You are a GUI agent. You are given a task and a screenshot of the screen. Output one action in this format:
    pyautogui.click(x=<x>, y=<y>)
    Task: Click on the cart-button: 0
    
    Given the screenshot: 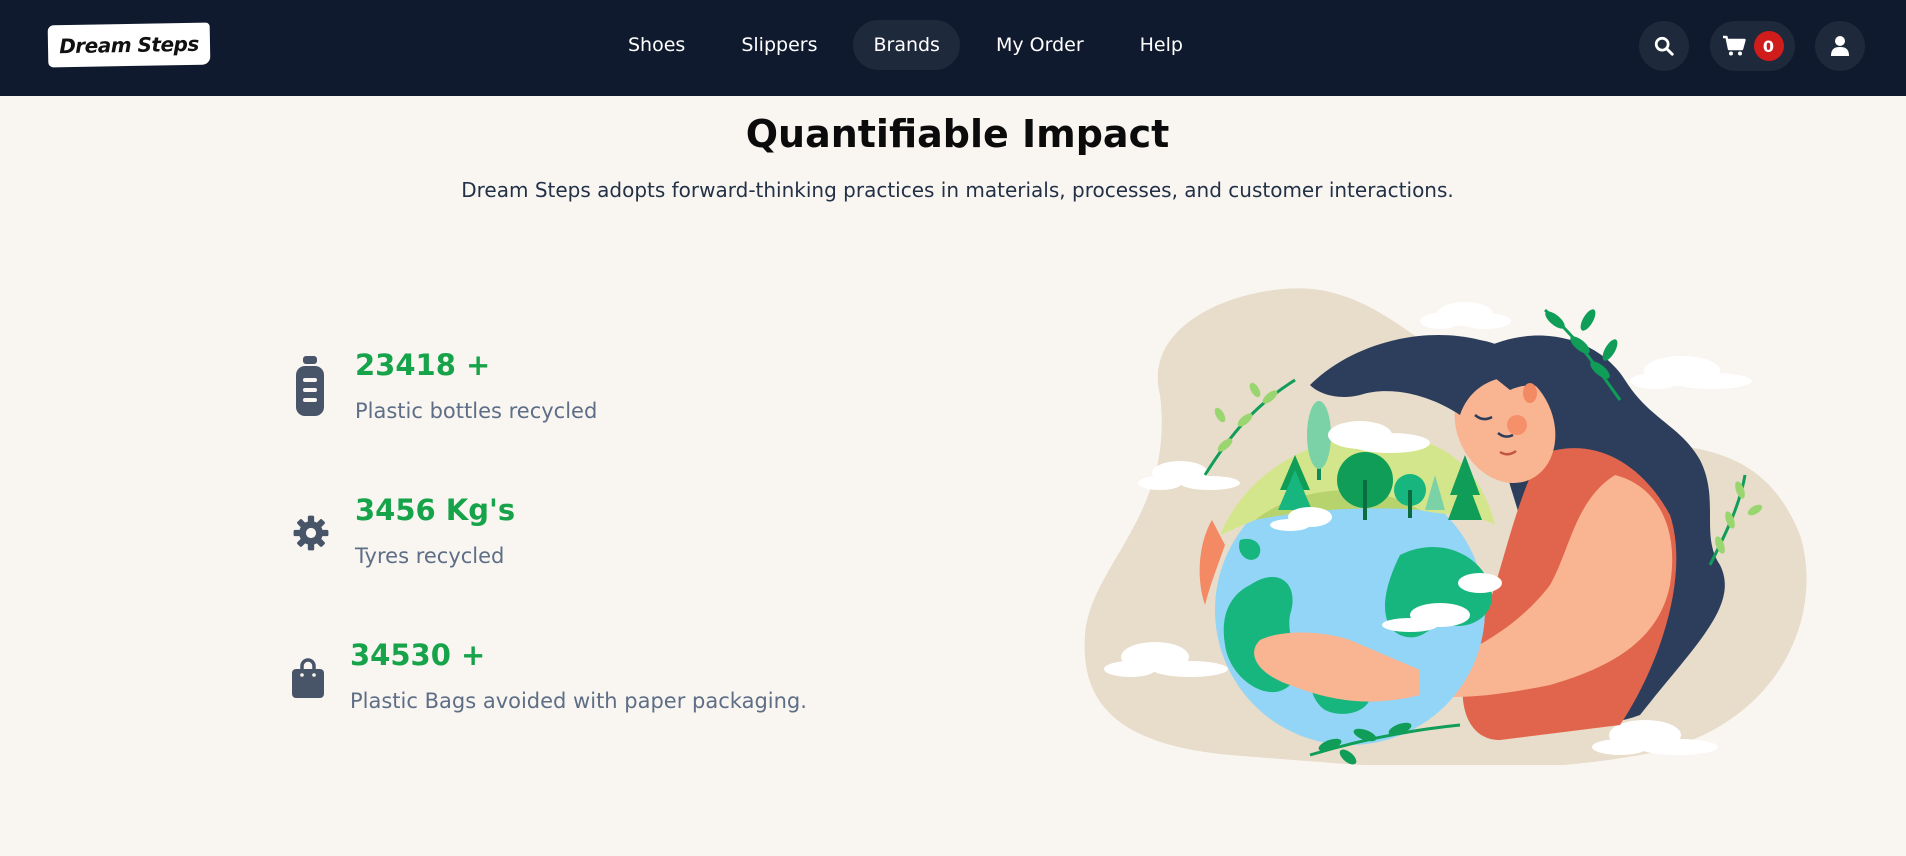 What is the action you would take?
    pyautogui.click(x=1752, y=46)
    